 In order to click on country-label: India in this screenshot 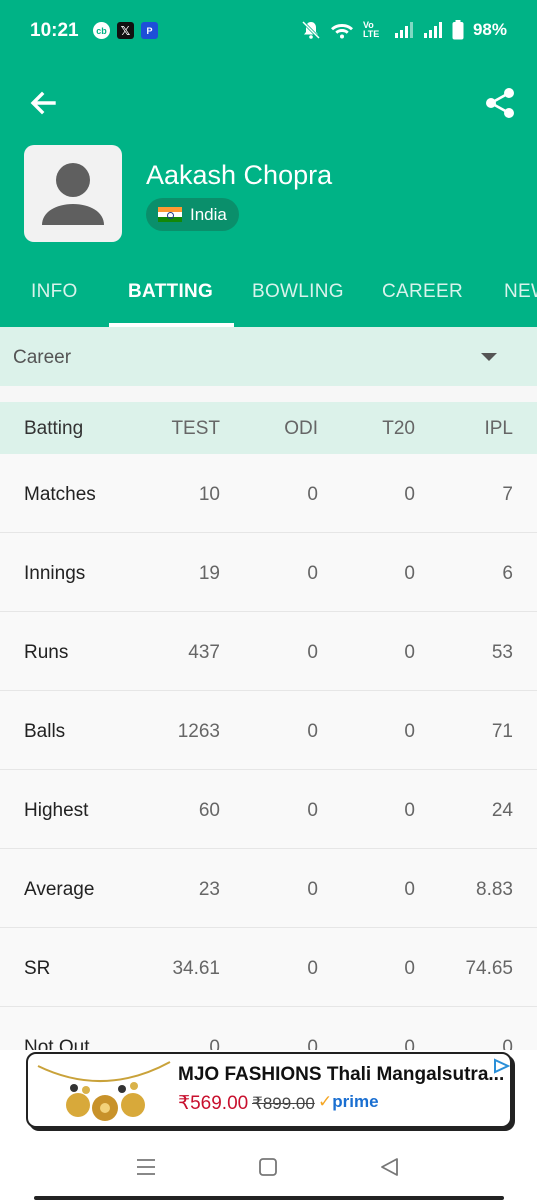, I will do `click(208, 214)`.